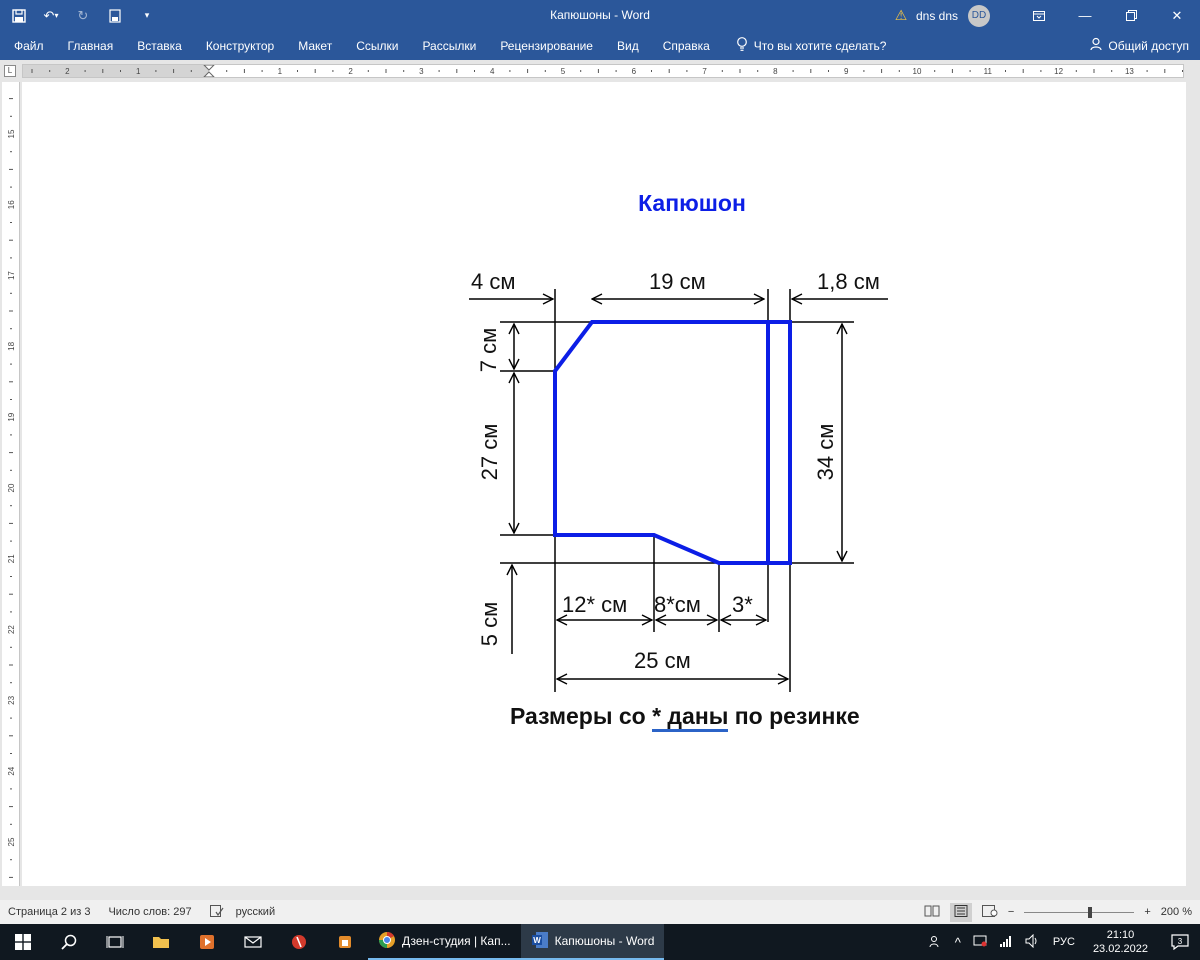  Describe the element at coordinates (848, 281) in the screenshot. I see `dim-label-top-right: 1,8 см` at that location.